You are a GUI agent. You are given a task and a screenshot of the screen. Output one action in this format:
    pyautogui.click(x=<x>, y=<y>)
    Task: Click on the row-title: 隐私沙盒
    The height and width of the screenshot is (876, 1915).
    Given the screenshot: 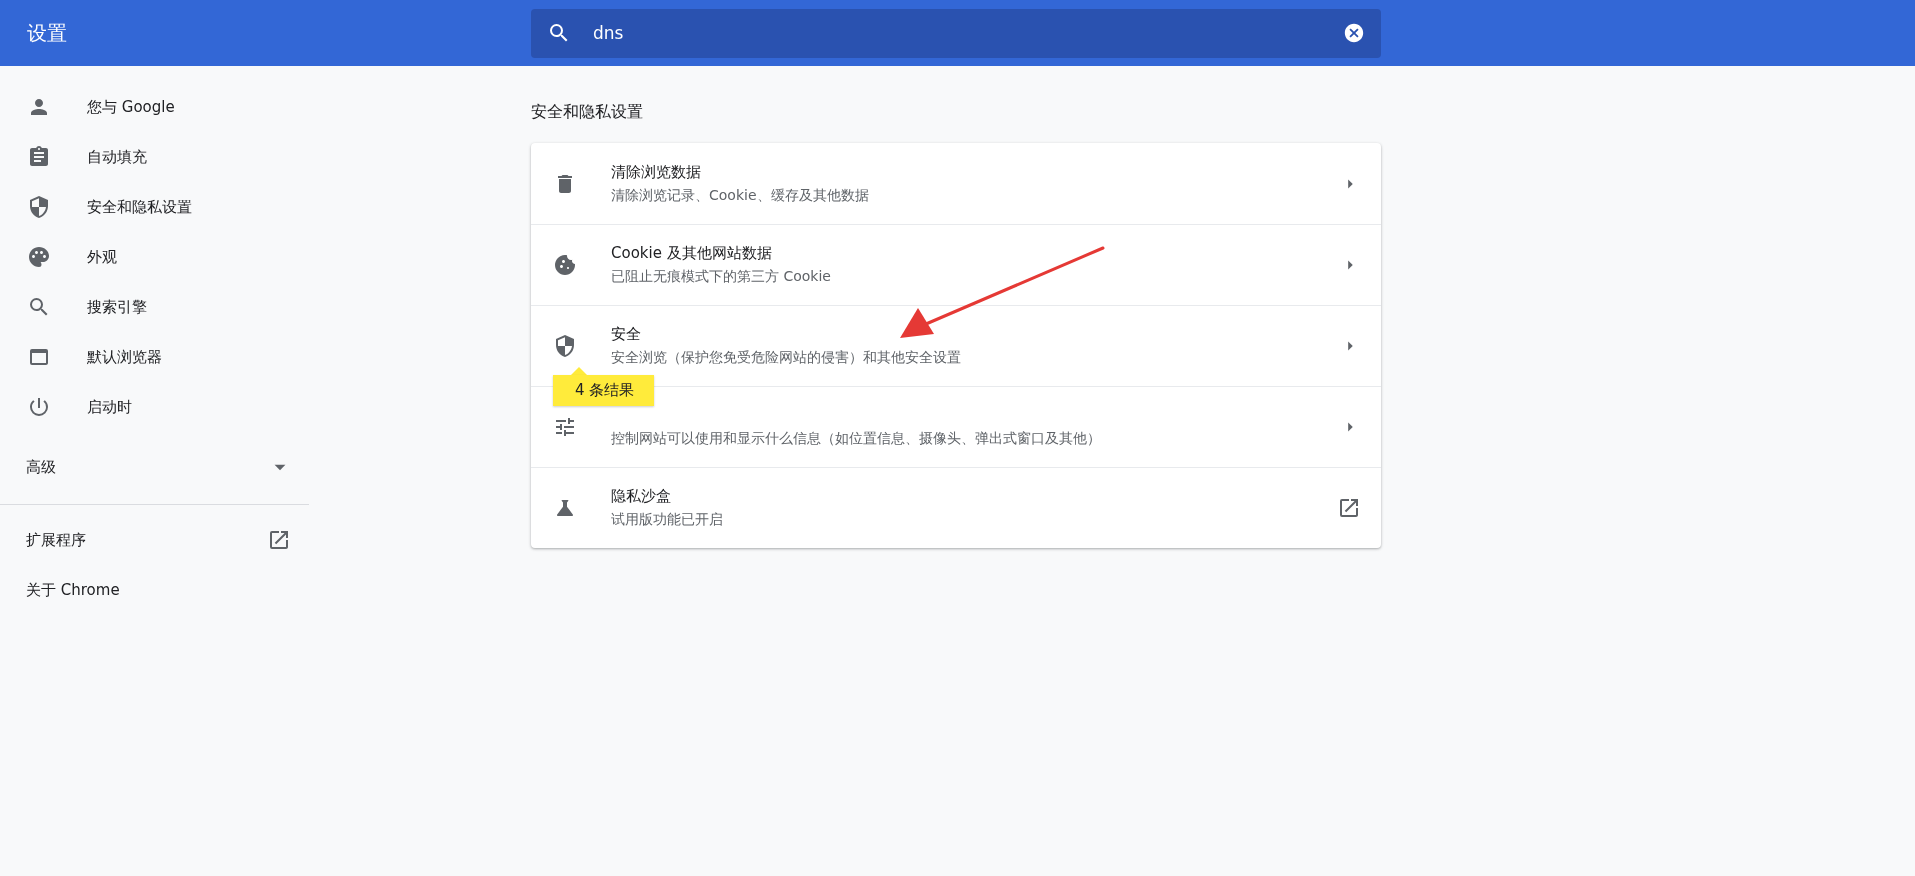 What is the action you would take?
    pyautogui.click(x=974, y=496)
    